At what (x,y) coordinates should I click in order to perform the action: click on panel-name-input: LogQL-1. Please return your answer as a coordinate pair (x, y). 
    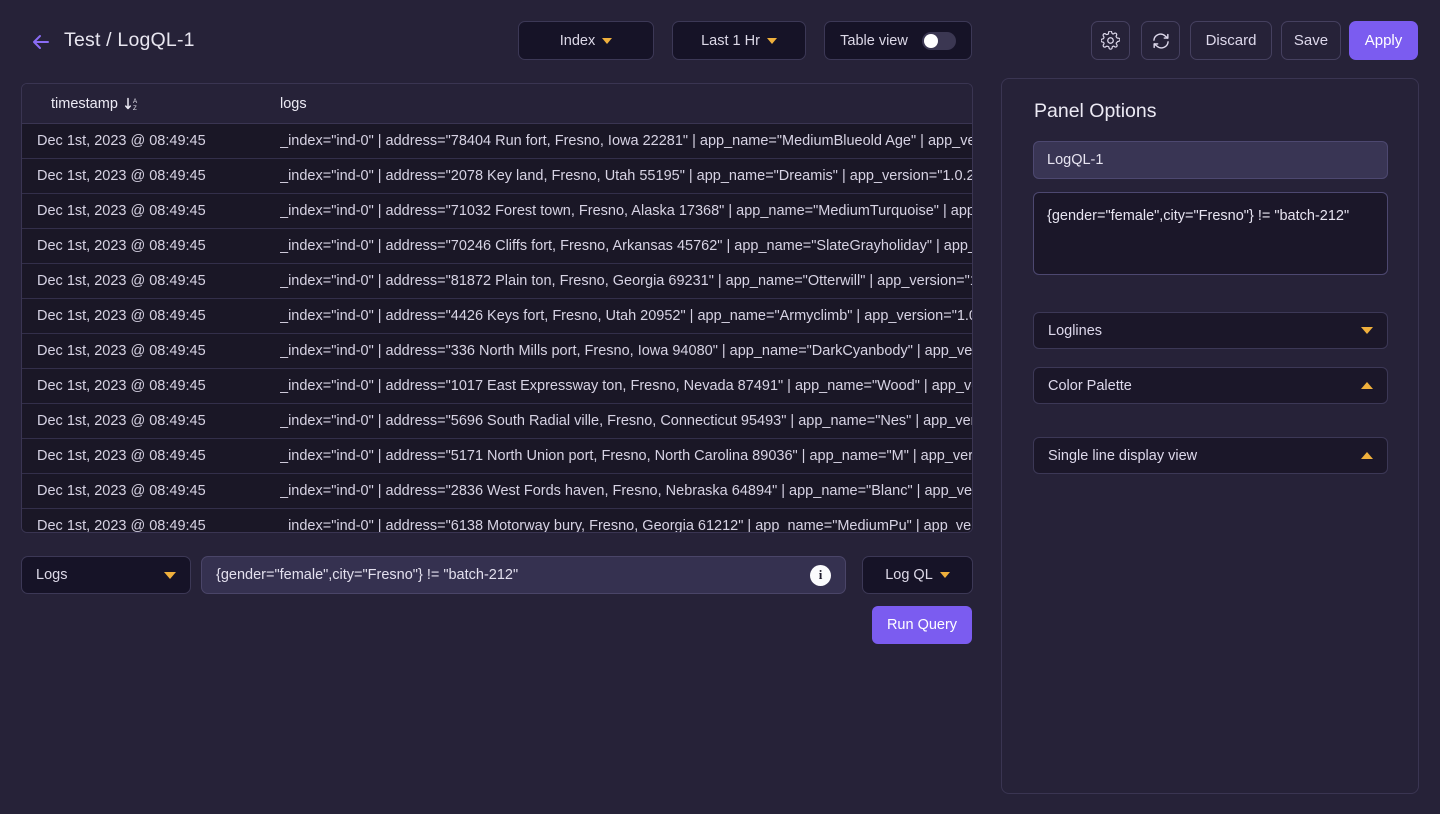
    Looking at the image, I should click on (1210, 160).